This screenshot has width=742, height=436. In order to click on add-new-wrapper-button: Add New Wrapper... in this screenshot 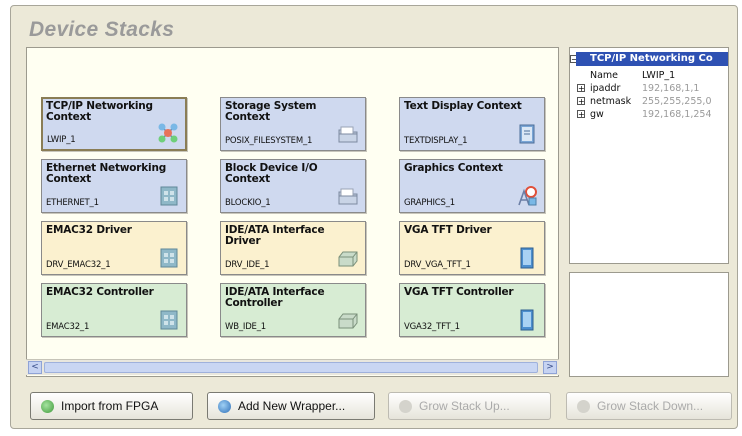, I will do `click(291, 406)`.